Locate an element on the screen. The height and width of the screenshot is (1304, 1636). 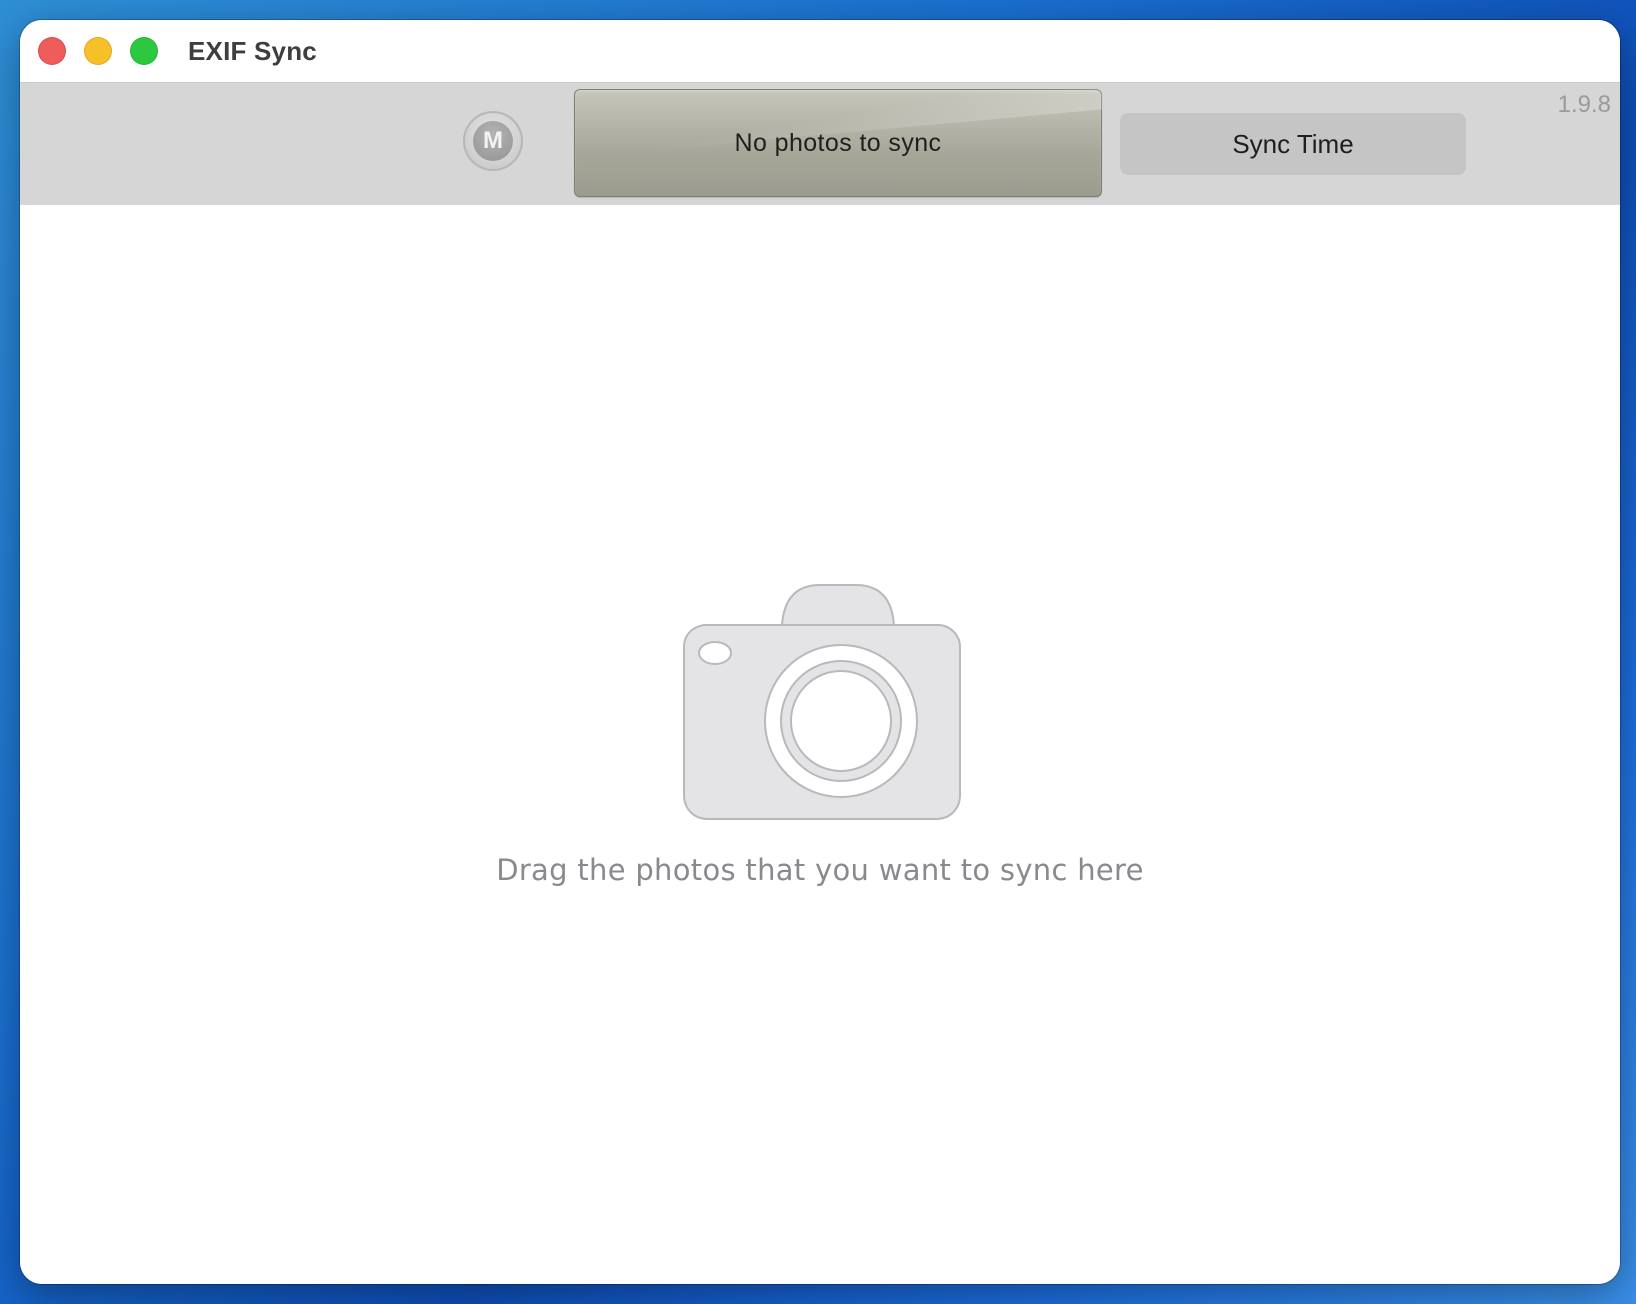
sync-time-button: Sync Time is located at coordinates (1293, 144).